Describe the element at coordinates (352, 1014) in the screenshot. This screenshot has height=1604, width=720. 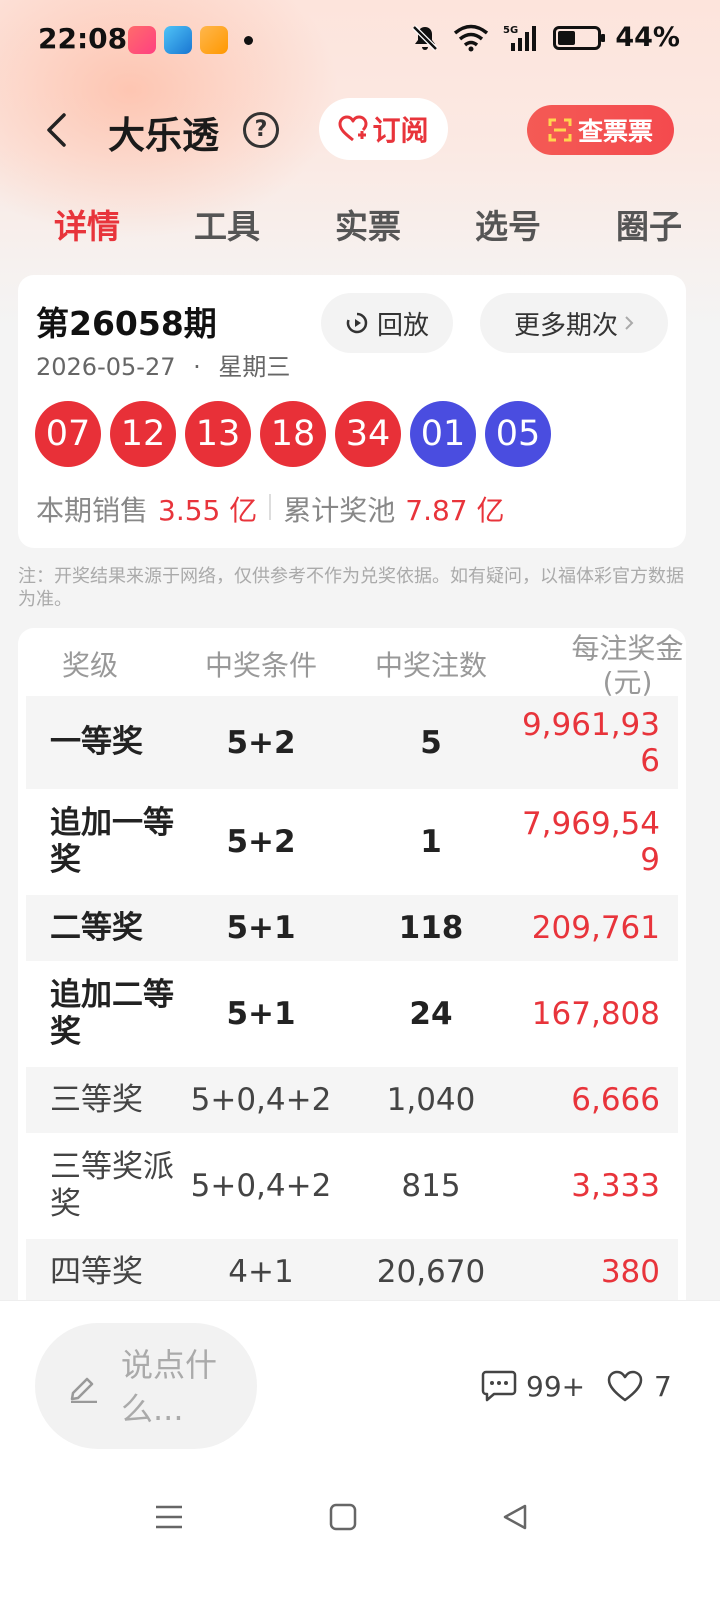
I see `table-row: 追加二等奖 5+1 24 167,808` at that location.